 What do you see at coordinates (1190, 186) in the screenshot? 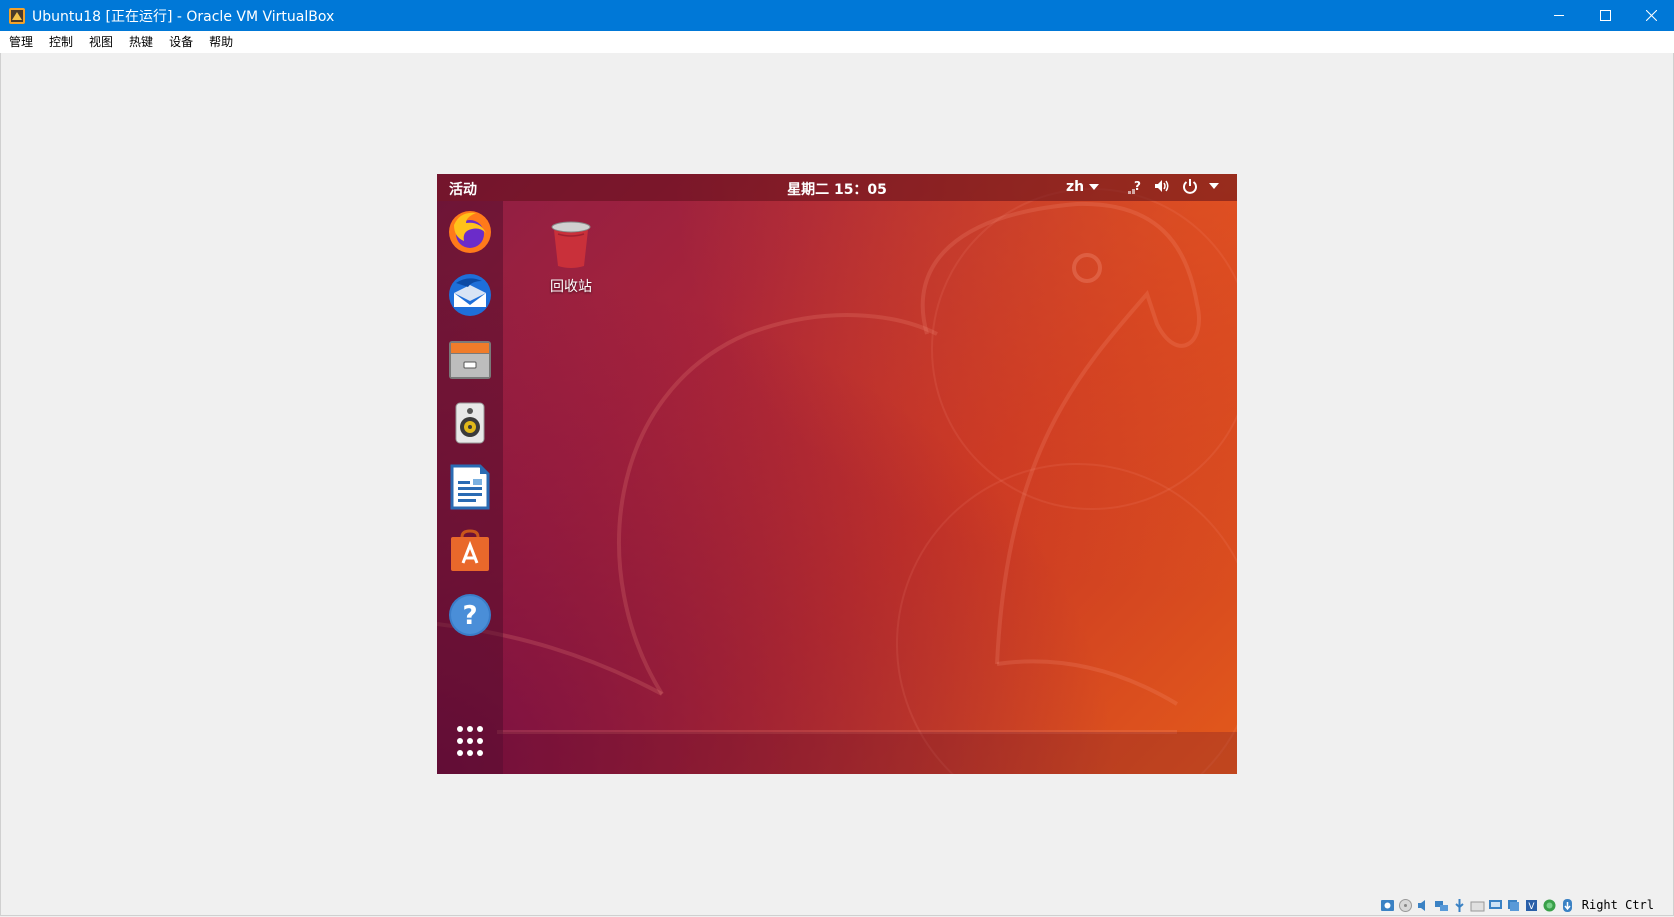
I see `power-icon` at bounding box center [1190, 186].